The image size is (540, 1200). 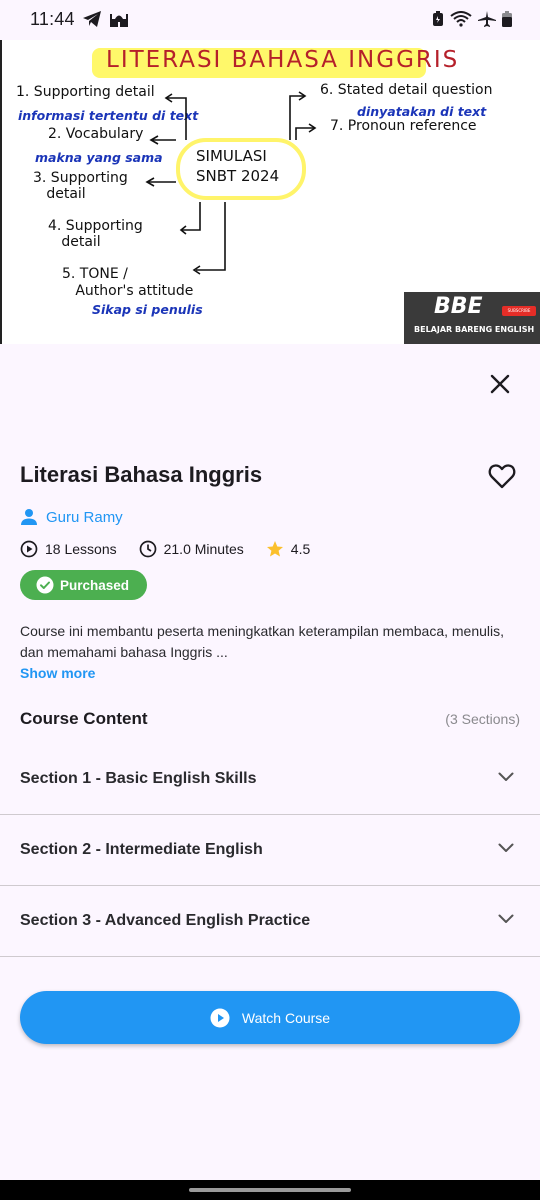 What do you see at coordinates (270, 779) in the screenshot?
I see `section-row-1: Section 1 - Basic English Skills` at bounding box center [270, 779].